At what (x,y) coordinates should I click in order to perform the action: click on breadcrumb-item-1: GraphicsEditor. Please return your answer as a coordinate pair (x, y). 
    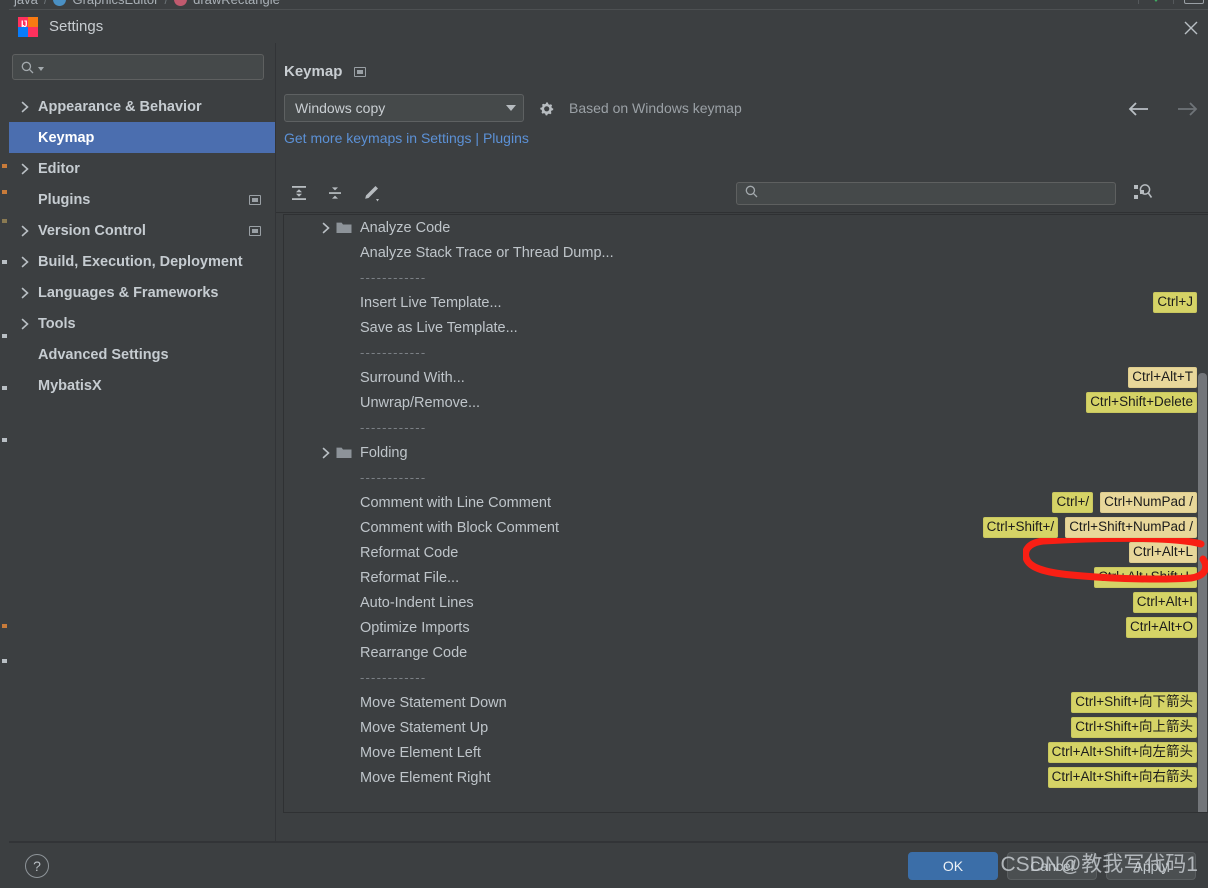
    Looking at the image, I should click on (115, 3).